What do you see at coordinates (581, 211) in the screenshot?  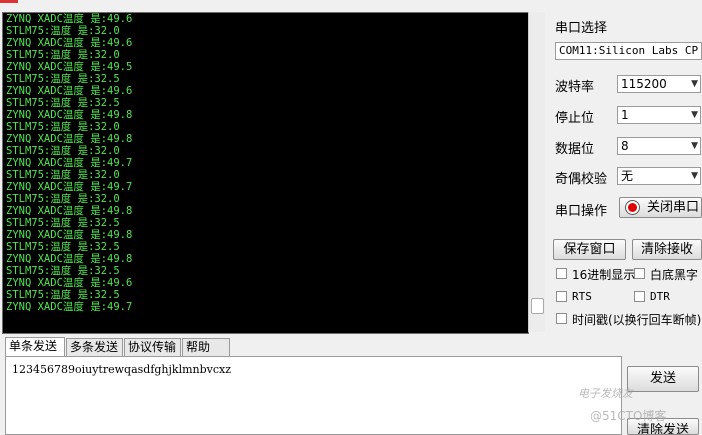 I see `port-op-label: 串口操作` at bounding box center [581, 211].